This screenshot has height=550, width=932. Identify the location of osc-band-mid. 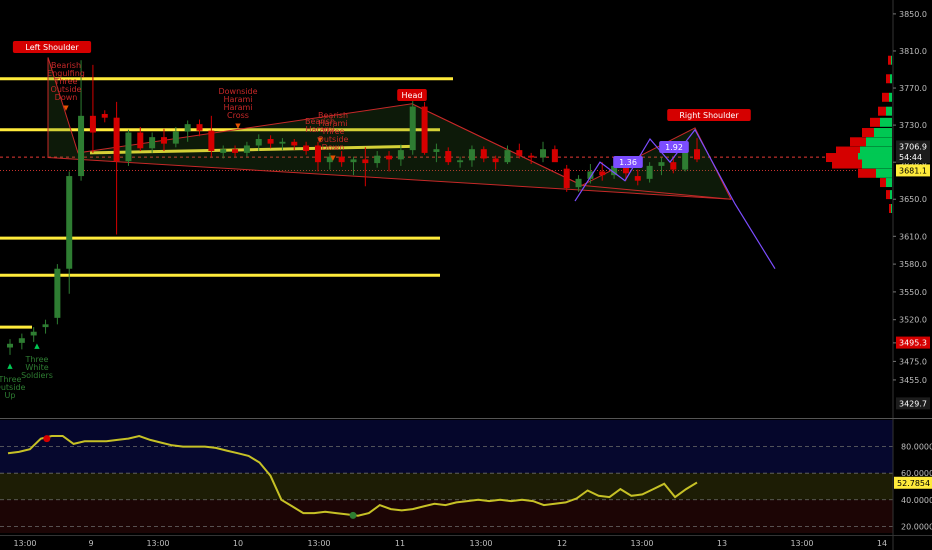
(446, 486).